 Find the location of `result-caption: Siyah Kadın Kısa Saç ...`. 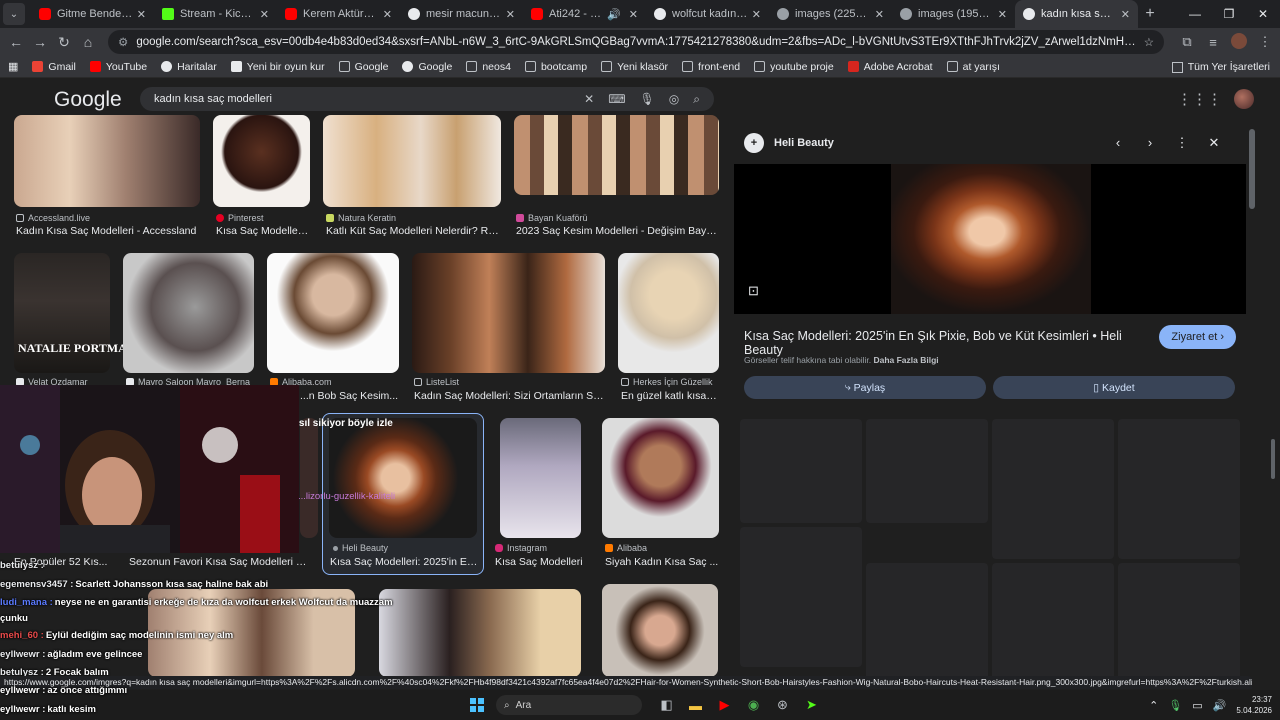

result-caption: Siyah Kadın Kısa Saç ... is located at coordinates (662, 562).